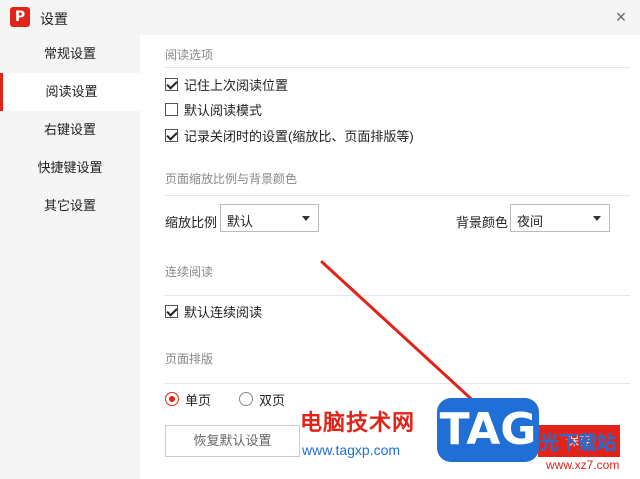  I want to click on radio-unselected-icon, so click(246, 399).